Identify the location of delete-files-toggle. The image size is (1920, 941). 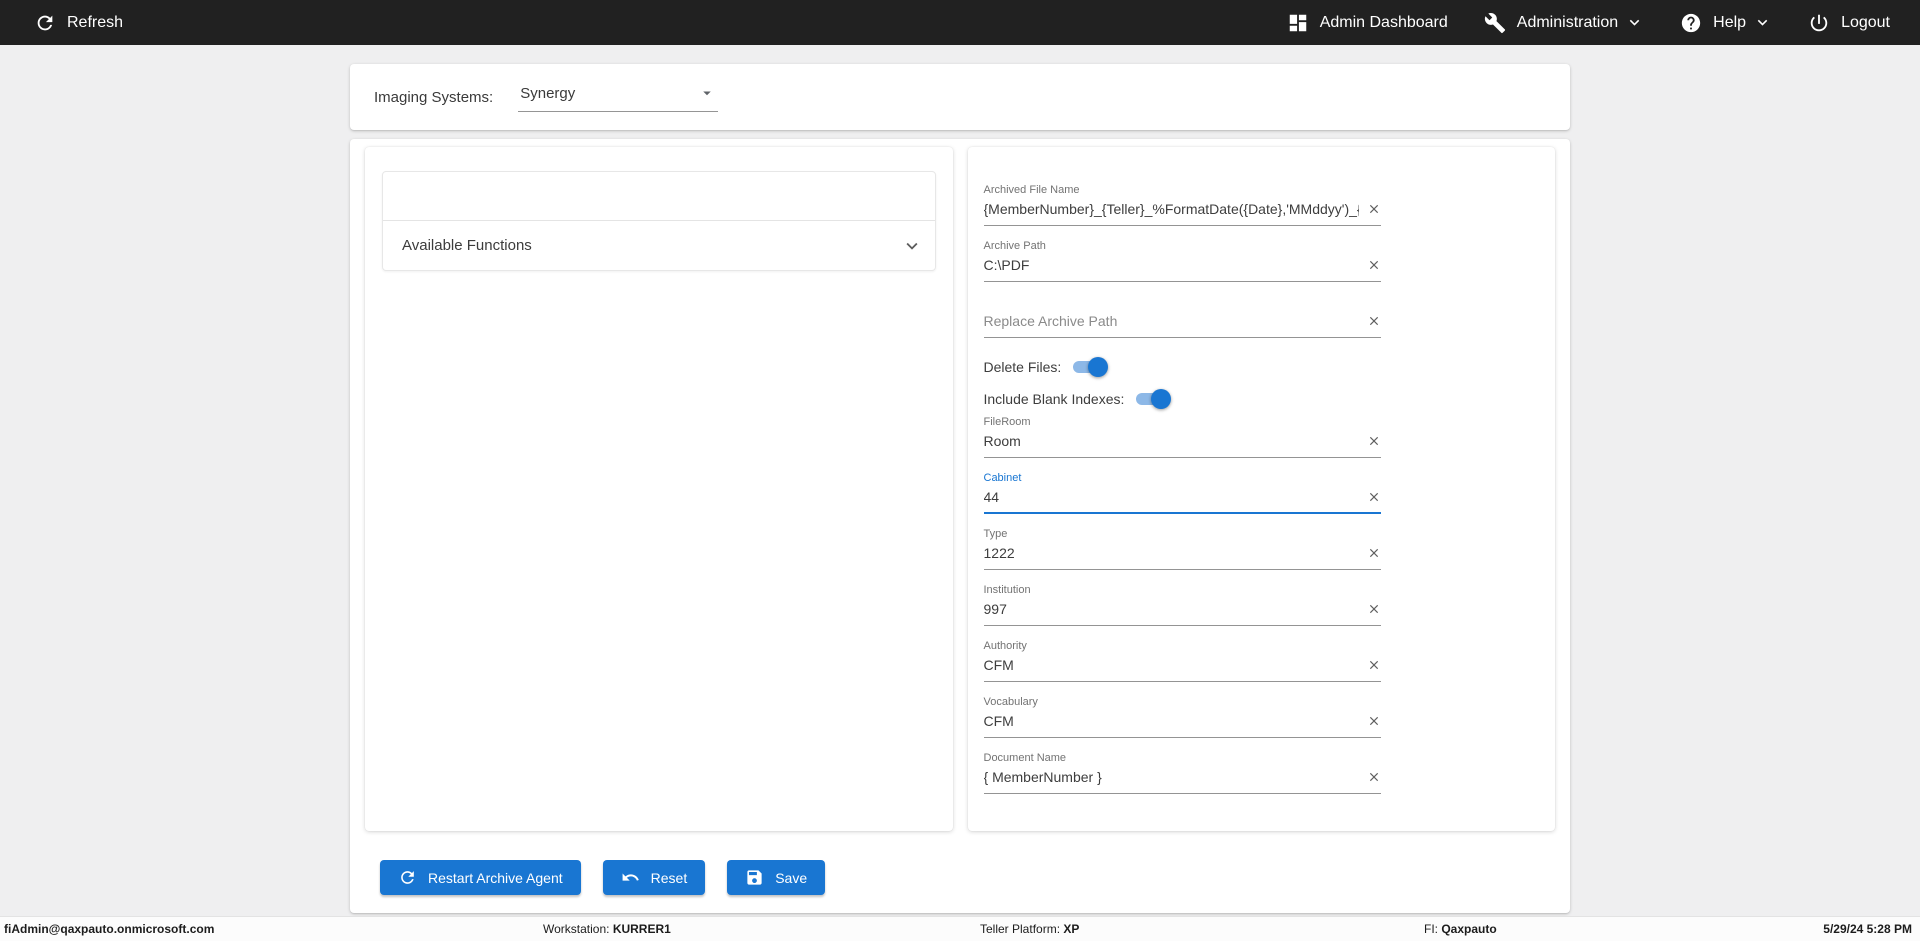
(1090, 367).